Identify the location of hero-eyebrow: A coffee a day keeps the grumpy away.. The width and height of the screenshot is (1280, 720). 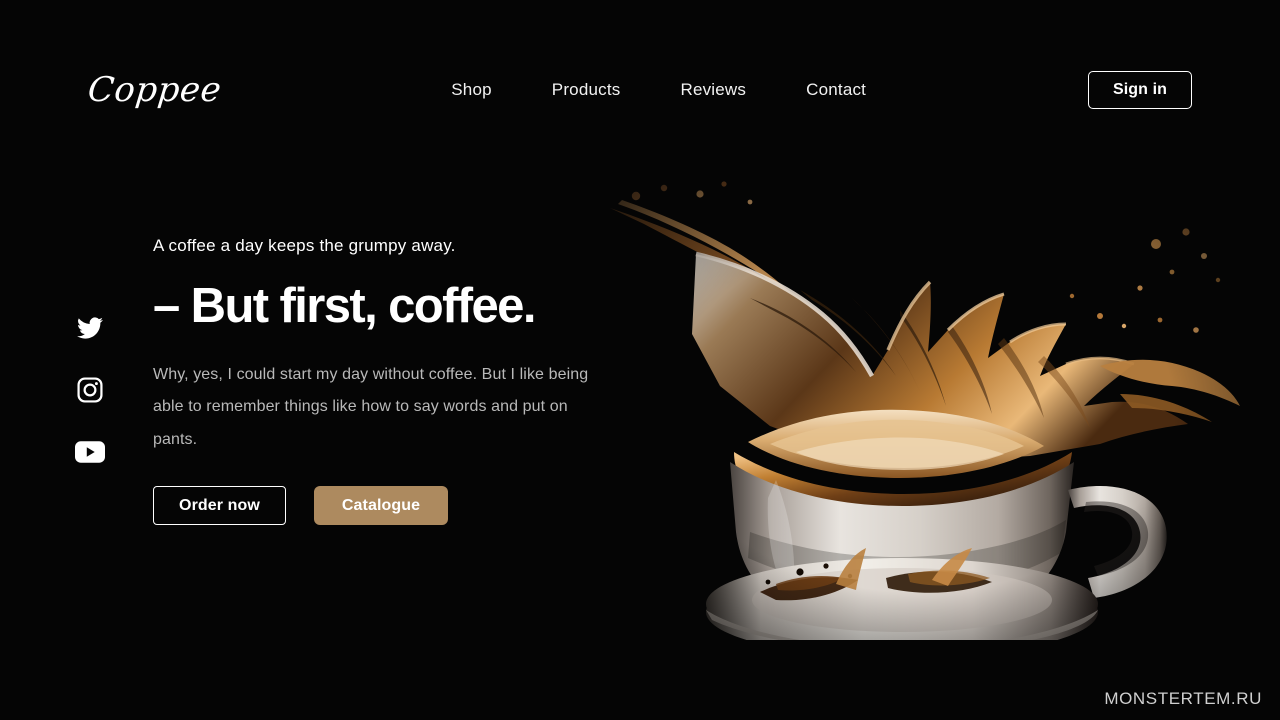
(304, 245).